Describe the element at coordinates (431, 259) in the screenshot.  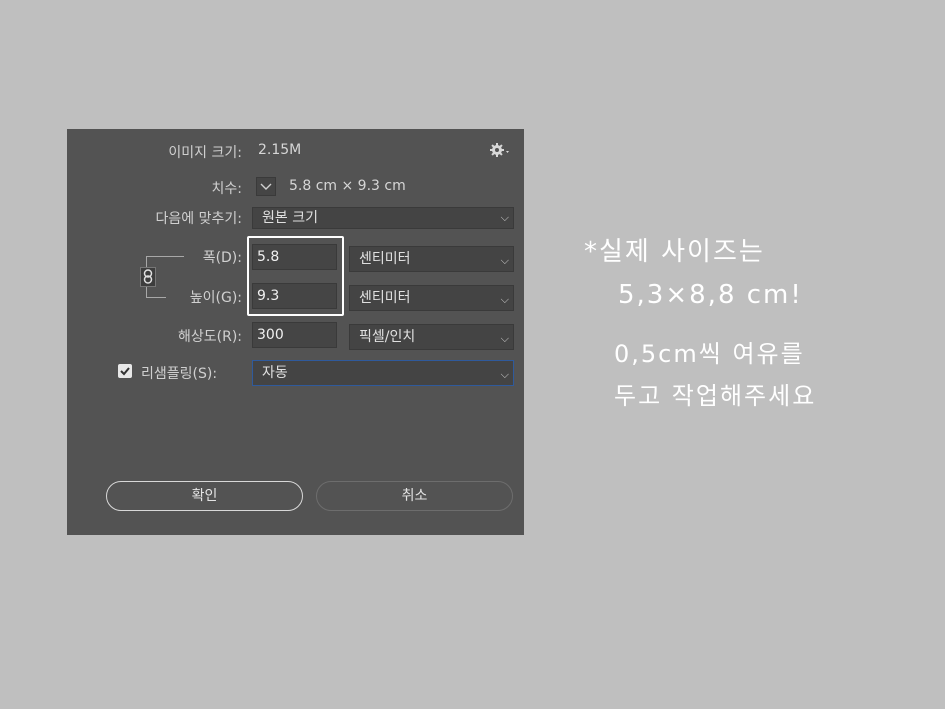
I see `width-unit-select: 센티미터 ⌵` at that location.